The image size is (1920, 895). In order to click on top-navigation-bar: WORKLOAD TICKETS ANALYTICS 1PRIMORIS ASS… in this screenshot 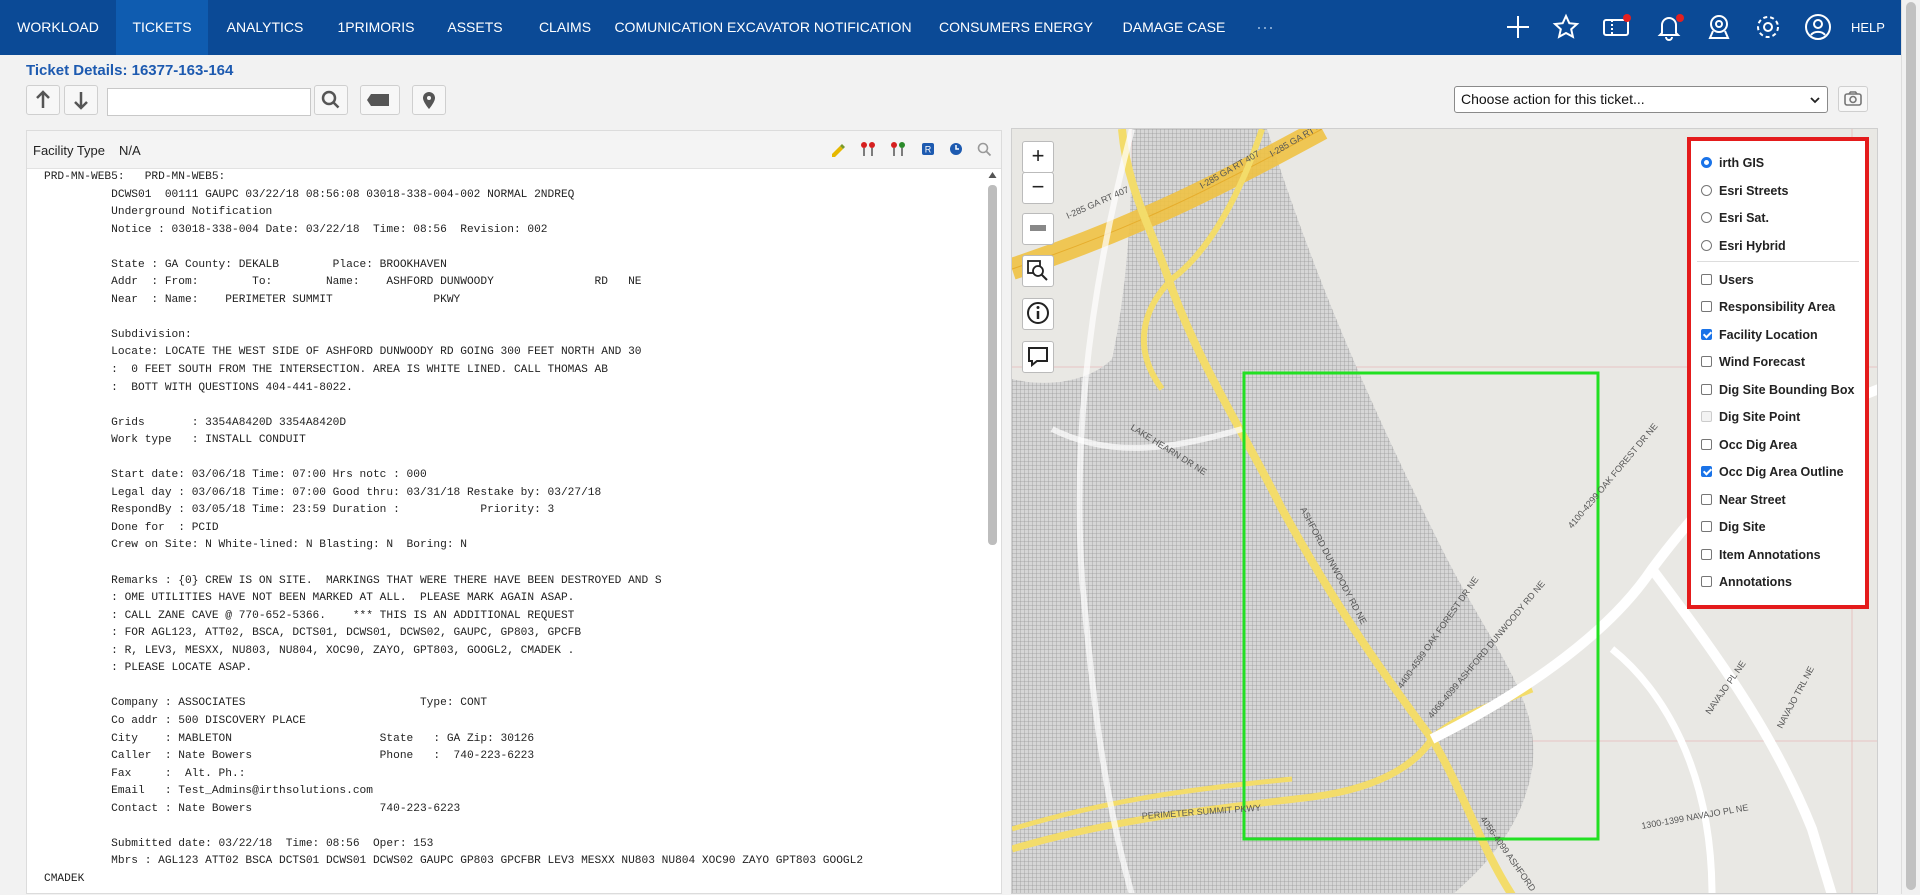, I will do `click(951, 27)`.